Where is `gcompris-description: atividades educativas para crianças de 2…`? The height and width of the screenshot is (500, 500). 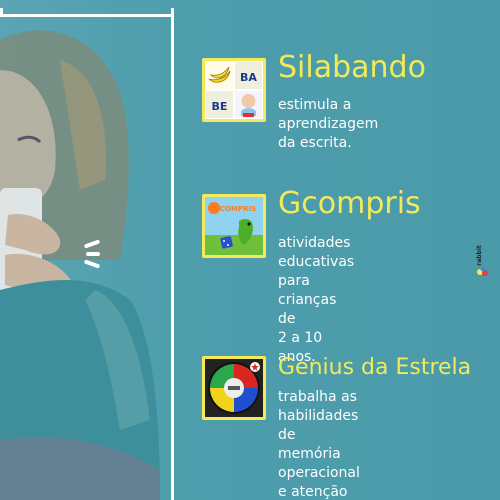
gcompris-description: atividades educativas para crianças de 2… is located at coordinates (316, 300).